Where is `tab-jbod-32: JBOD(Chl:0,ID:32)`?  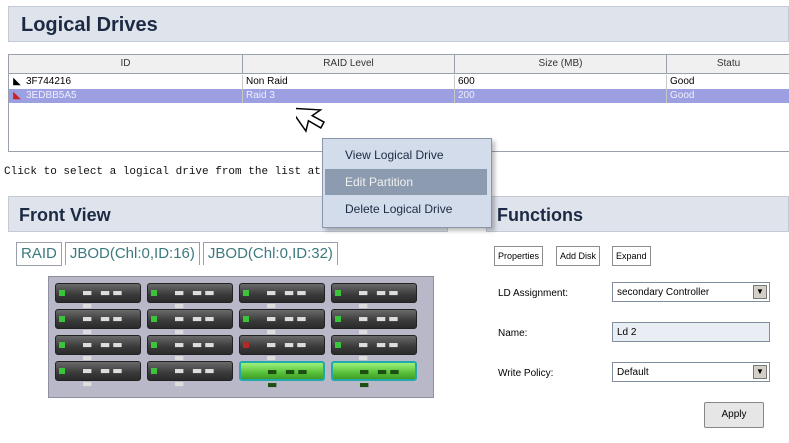
tab-jbod-32: JBOD(Chl:0,ID:32) is located at coordinates (270, 253).